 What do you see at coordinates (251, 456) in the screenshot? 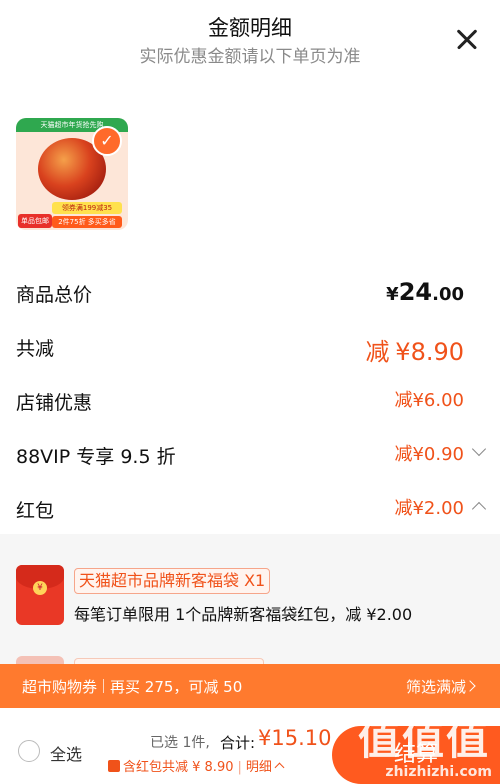
I see `row-vip-discount: 88VIP 专享 9.5 折 减¥0.90` at bounding box center [251, 456].